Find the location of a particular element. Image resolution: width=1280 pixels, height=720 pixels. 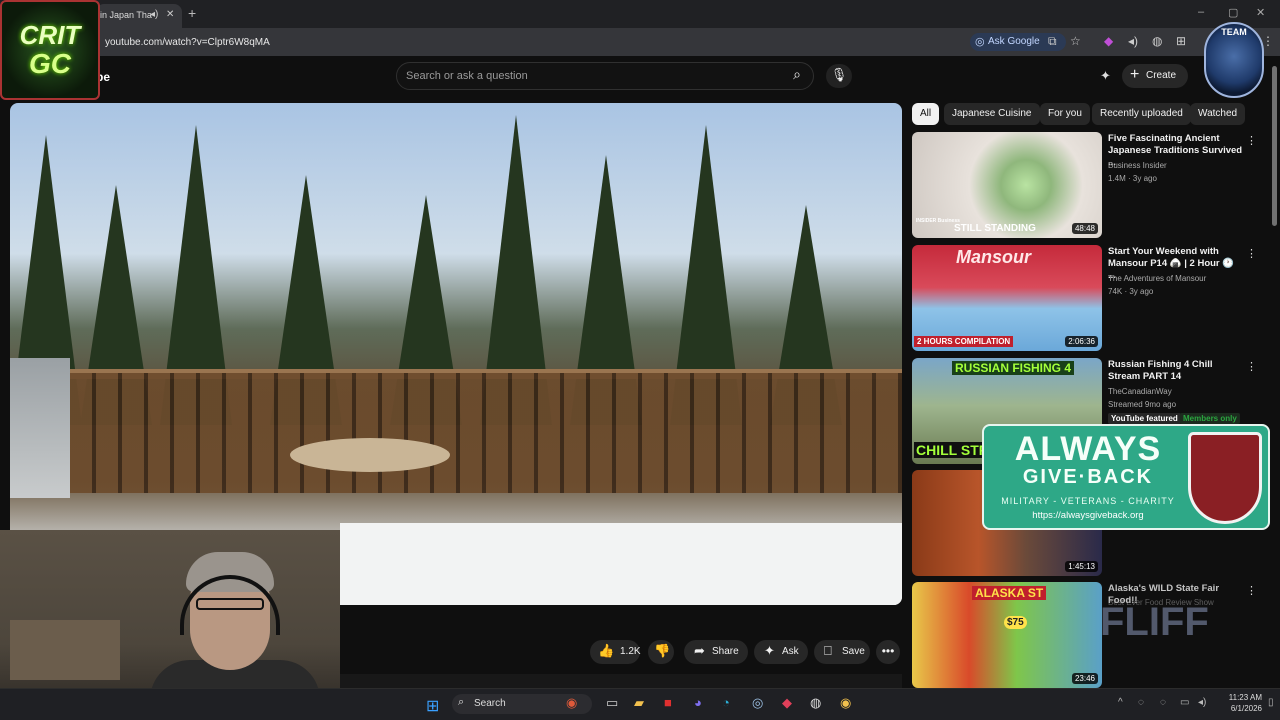

like-count: 1.2K is located at coordinates (630, 651).